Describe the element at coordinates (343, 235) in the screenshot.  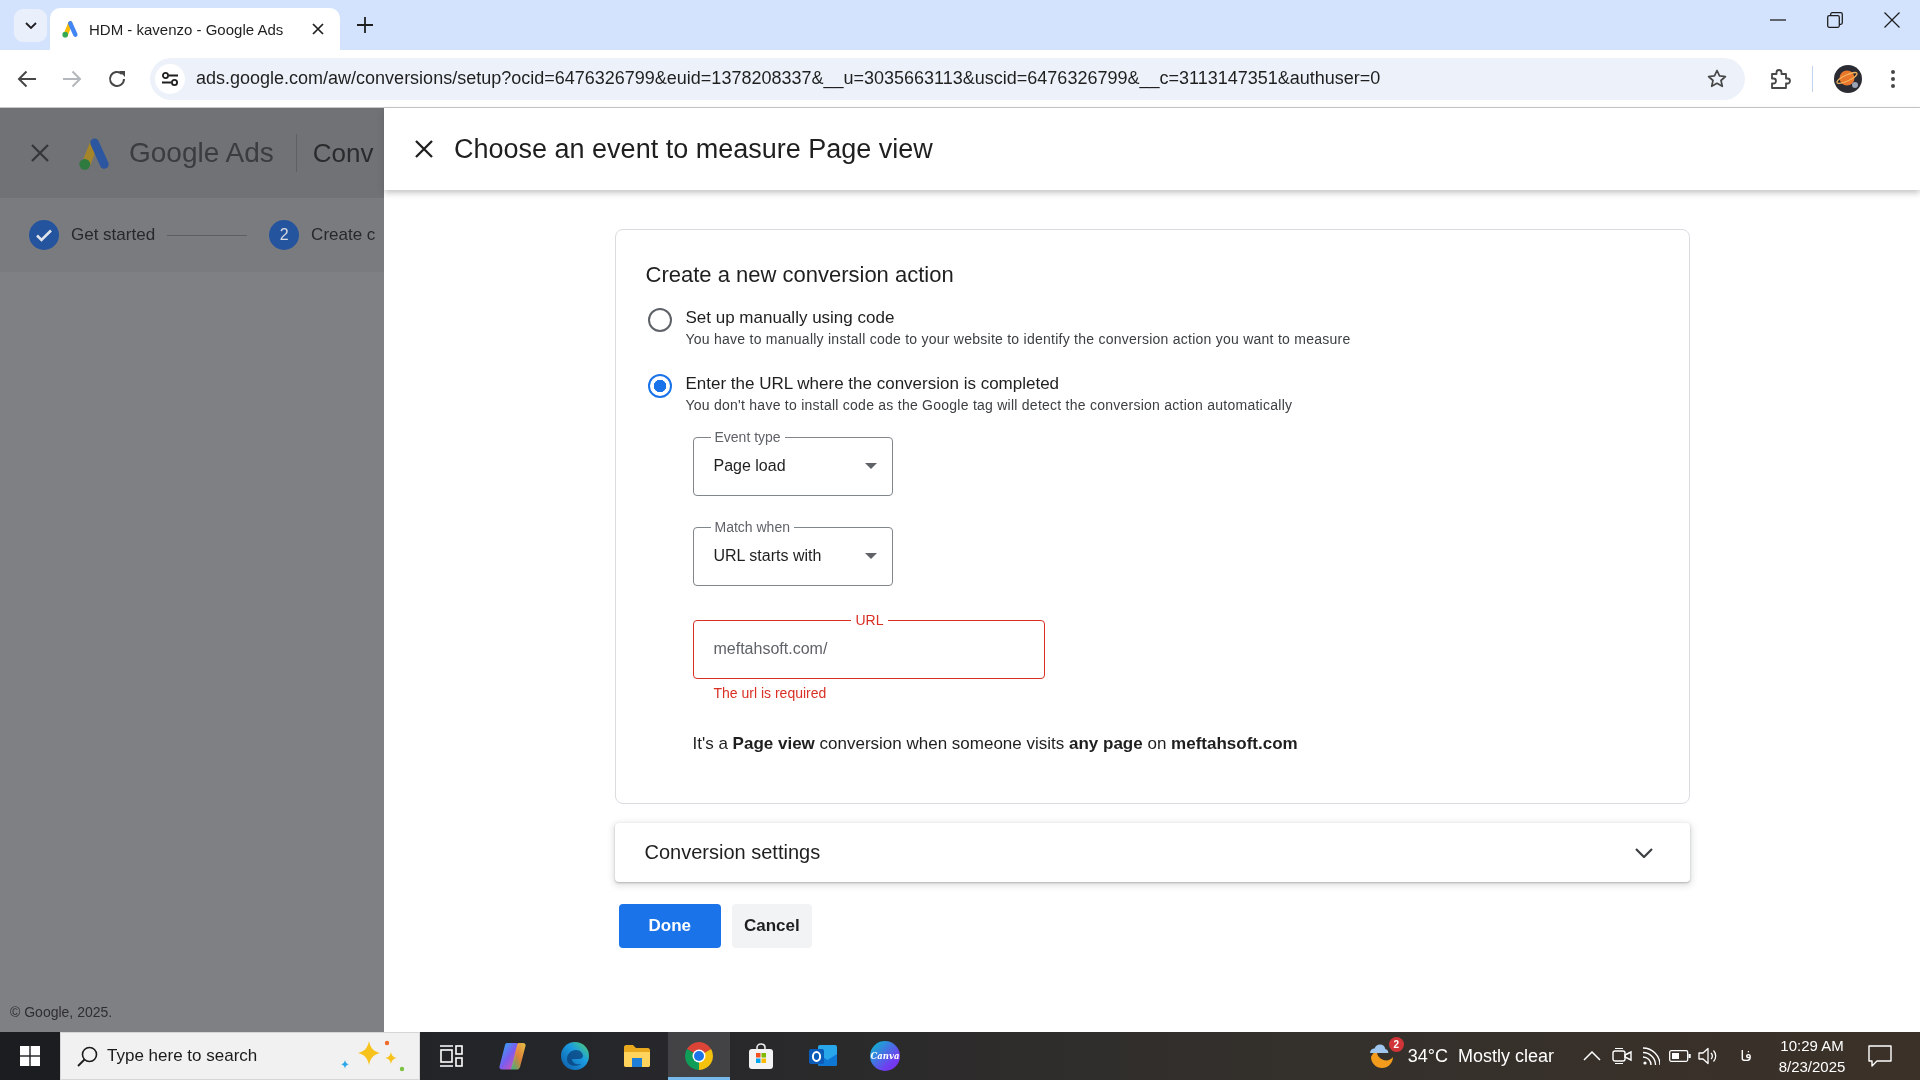
I see `step-label: Create c` at that location.